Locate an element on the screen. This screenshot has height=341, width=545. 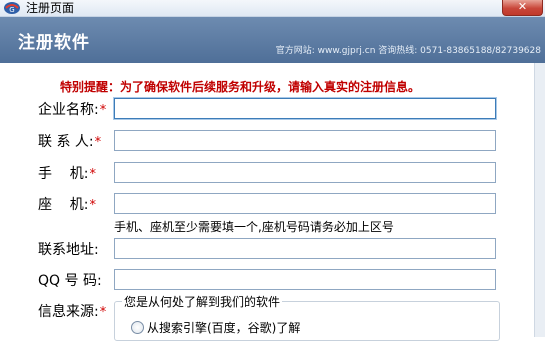
svg-text: G is located at coordinates (11, 10).